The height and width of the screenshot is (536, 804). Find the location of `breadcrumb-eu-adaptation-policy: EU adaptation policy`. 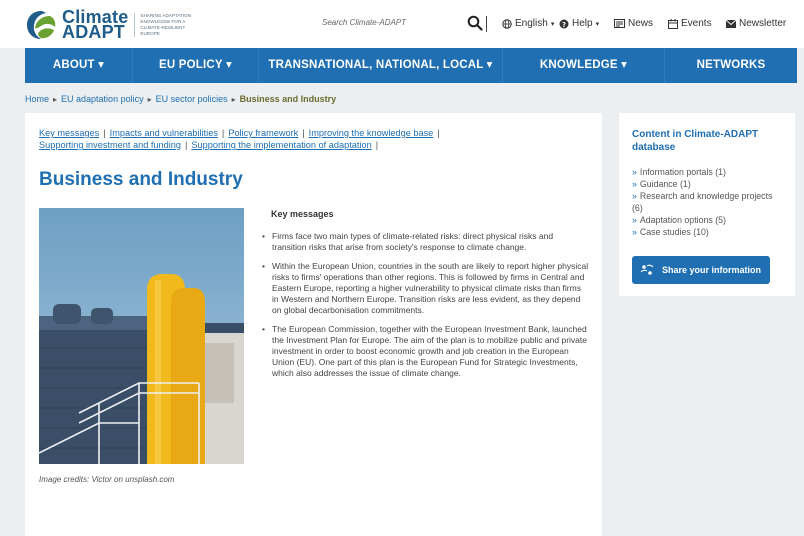

breadcrumb-eu-adaptation-policy: EU adaptation policy is located at coordinates (102, 99).